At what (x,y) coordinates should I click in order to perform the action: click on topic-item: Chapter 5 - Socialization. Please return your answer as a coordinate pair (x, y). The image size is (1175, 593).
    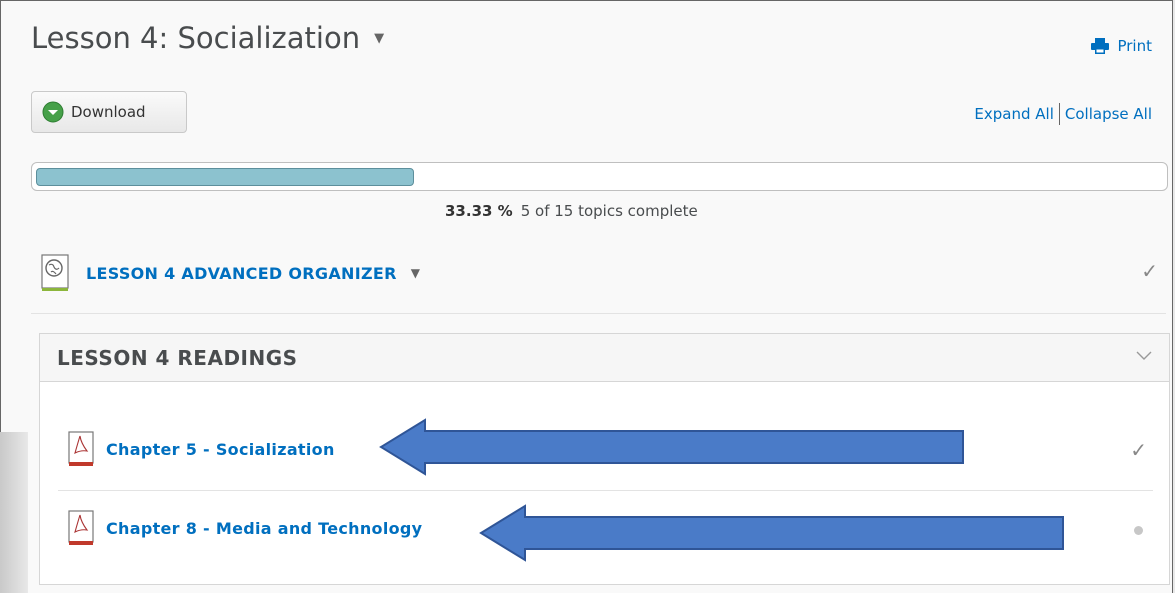
    Looking at the image, I should click on (201, 449).